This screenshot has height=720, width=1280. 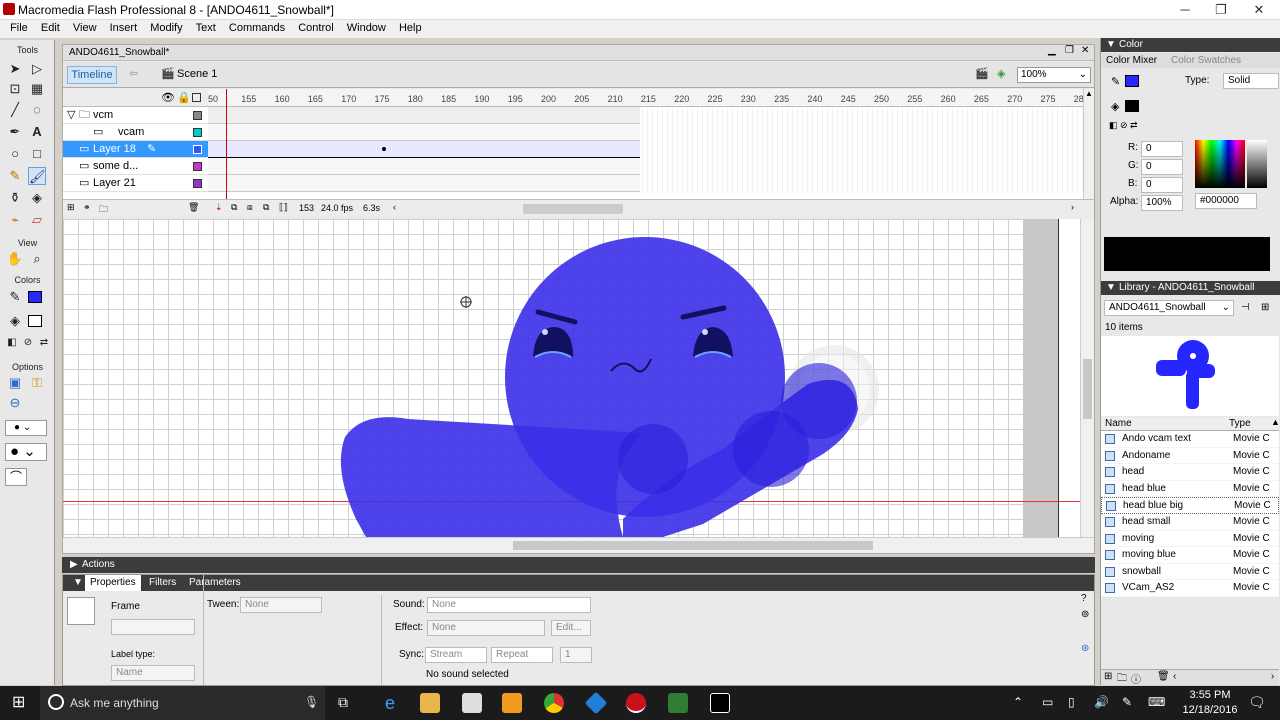 What do you see at coordinates (18, 703) in the screenshot?
I see `windows-start-icon: ⊞` at bounding box center [18, 703].